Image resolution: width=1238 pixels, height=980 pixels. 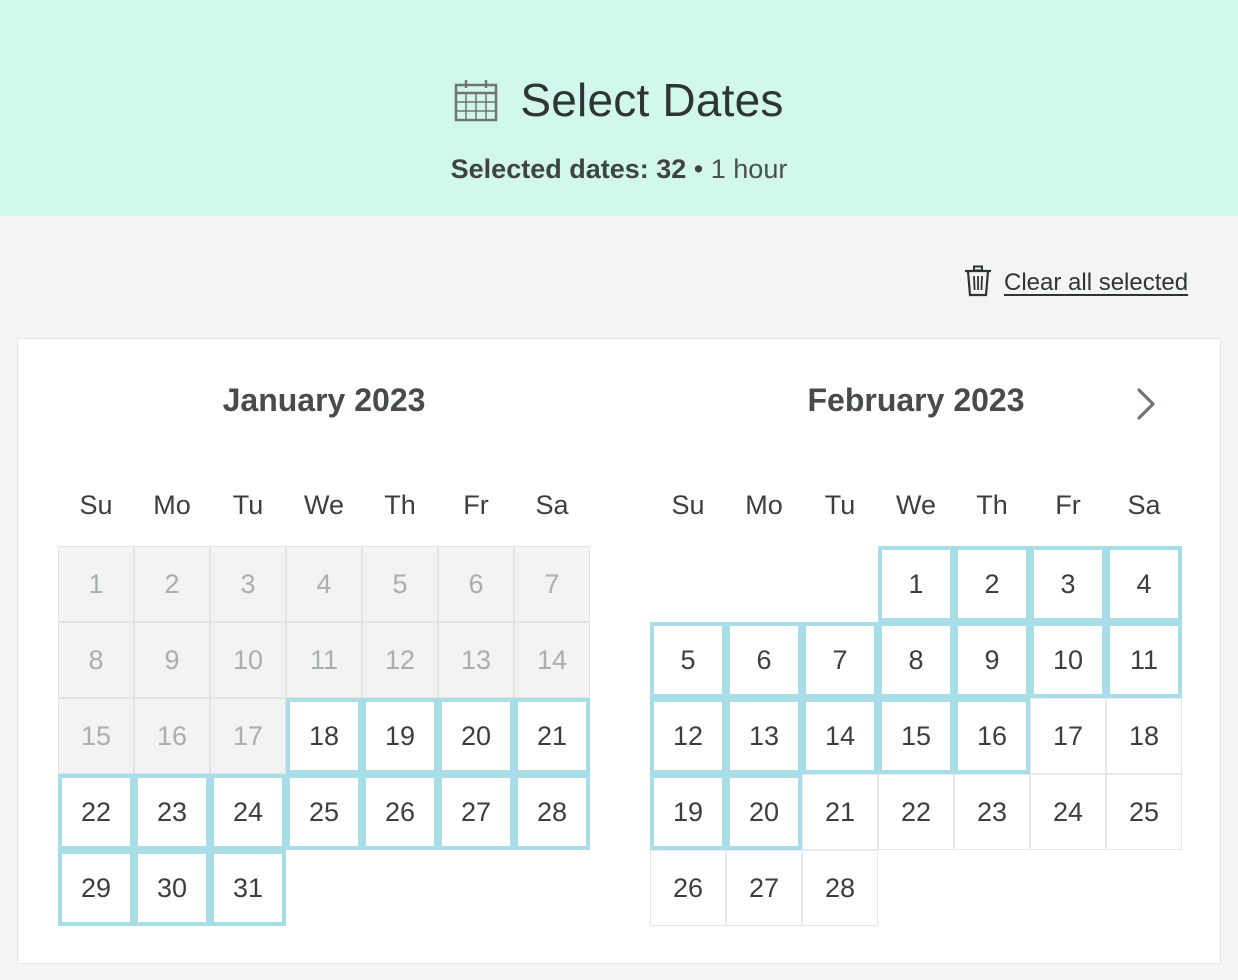 What do you see at coordinates (1144, 584) in the screenshot?
I see `day-february-4: 4` at bounding box center [1144, 584].